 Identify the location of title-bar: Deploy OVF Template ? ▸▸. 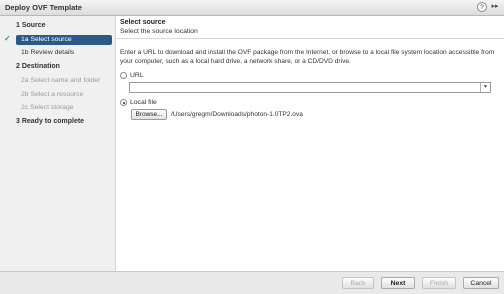
(252, 8).